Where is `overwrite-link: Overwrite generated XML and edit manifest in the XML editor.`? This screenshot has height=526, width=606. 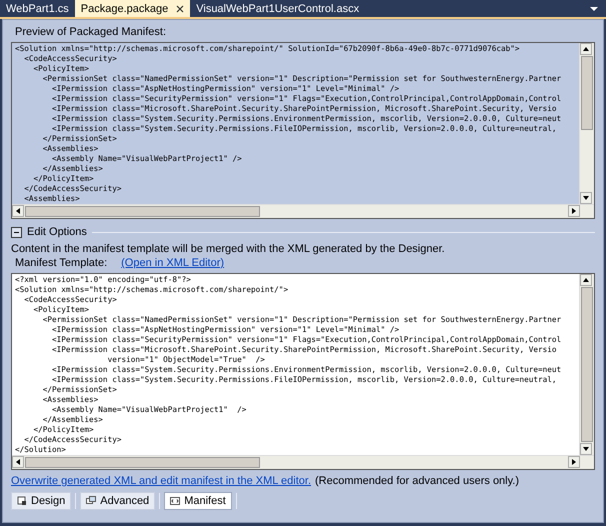
overwrite-link: Overwrite generated XML and edit manifest in the XML editor. is located at coordinates (161, 481).